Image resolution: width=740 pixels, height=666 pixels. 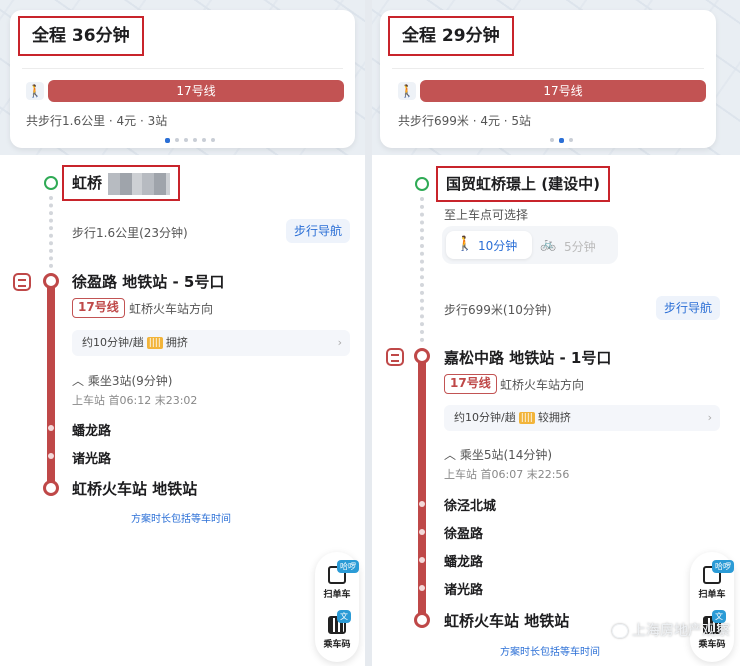 What do you see at coordinates (464, 534) in the screenshot?
I see `stop-name: 徐盈路` at bounding box center [464, 534].